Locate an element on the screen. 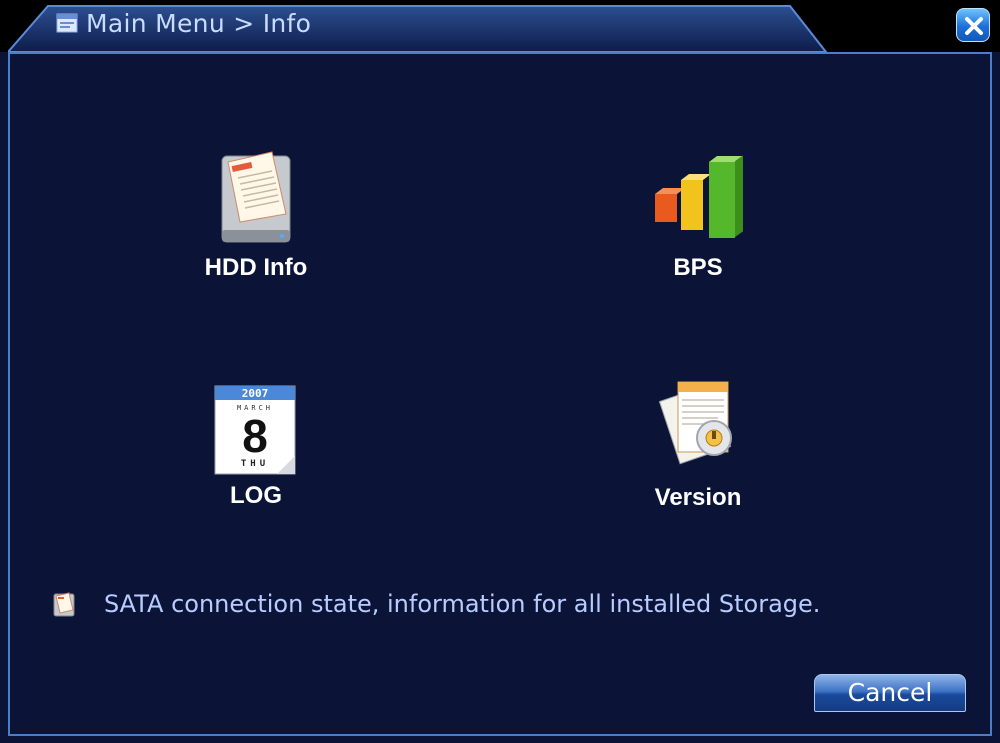 The height and width of the screenshot is (743, 1000). breadcrumb: Main Menu > Info is located at coordinates (199, 23).